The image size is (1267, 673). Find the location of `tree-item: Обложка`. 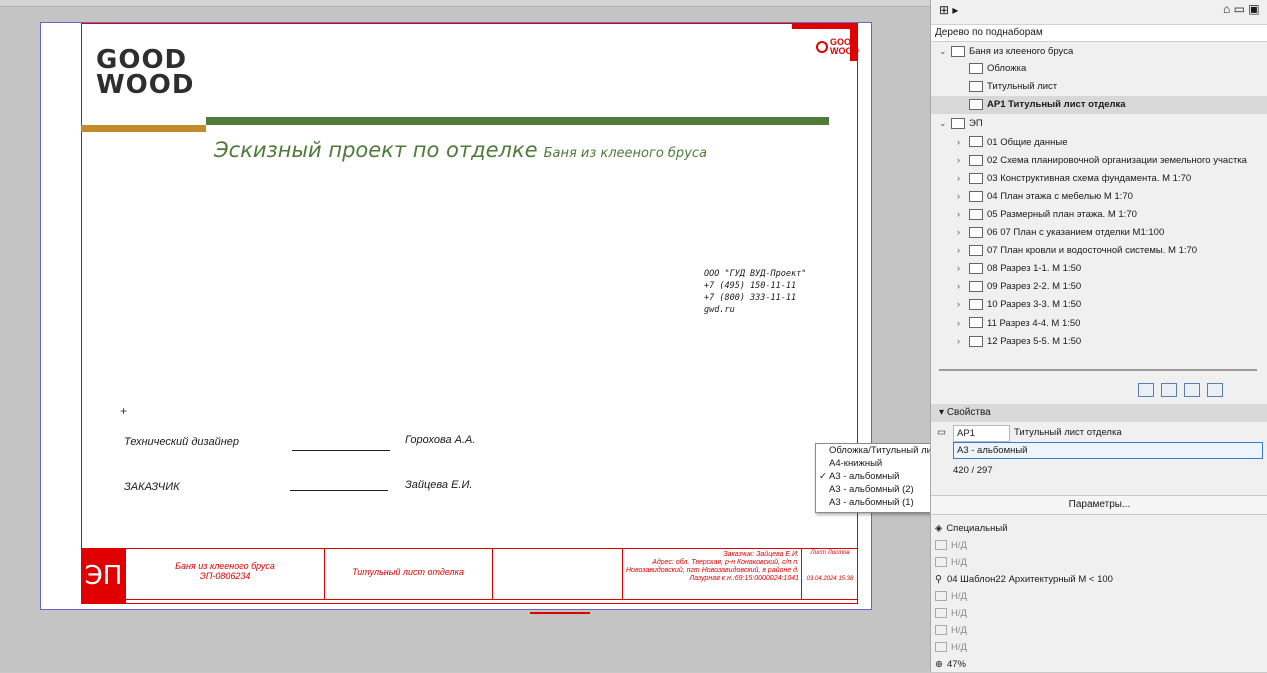

tree-item: Обложка is located at coordinates (1099, 69).